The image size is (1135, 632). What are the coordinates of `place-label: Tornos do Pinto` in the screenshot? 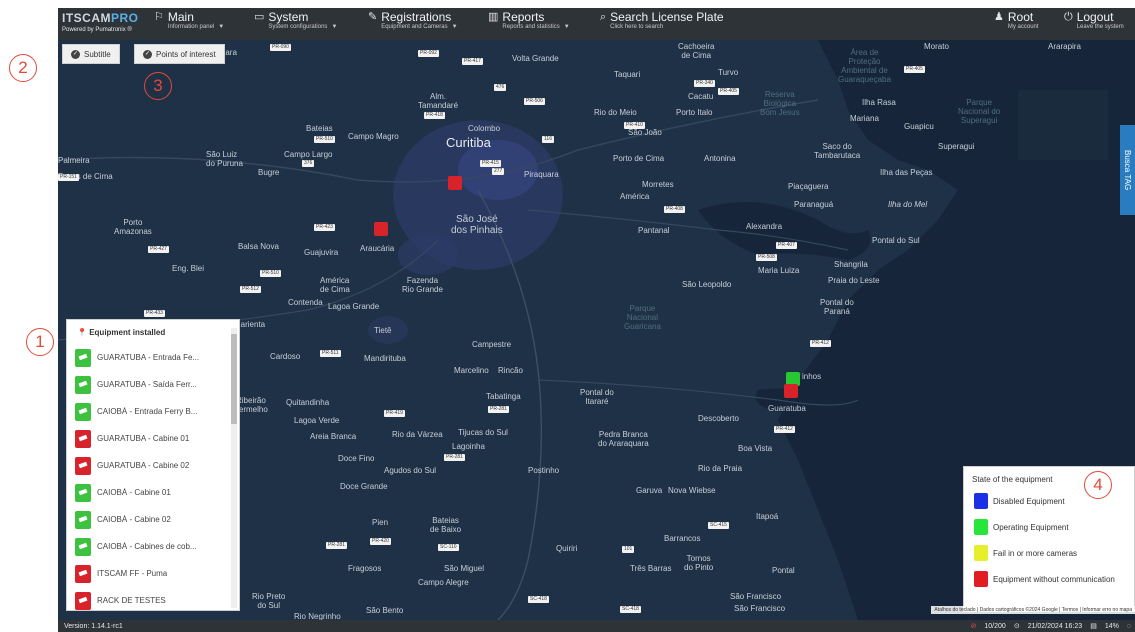 It's located at (699, 563).